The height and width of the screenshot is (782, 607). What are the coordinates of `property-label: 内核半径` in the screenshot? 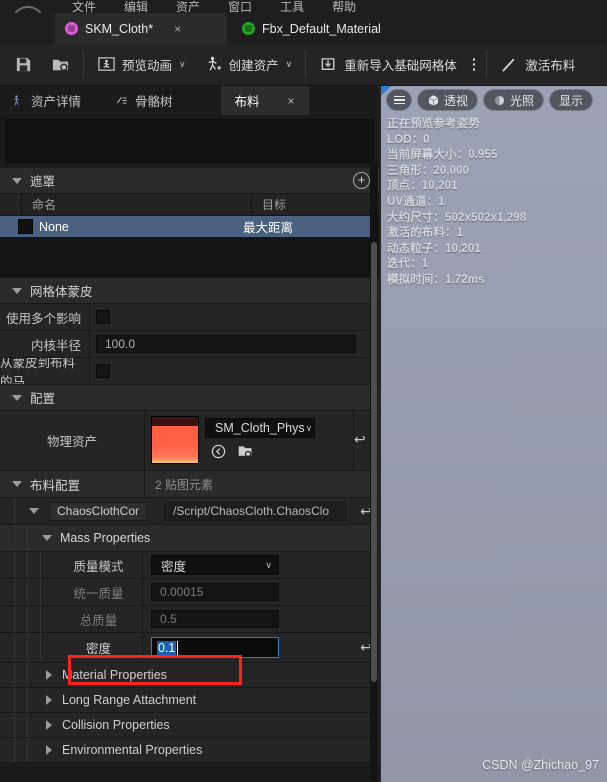 It's located at (45, 344).